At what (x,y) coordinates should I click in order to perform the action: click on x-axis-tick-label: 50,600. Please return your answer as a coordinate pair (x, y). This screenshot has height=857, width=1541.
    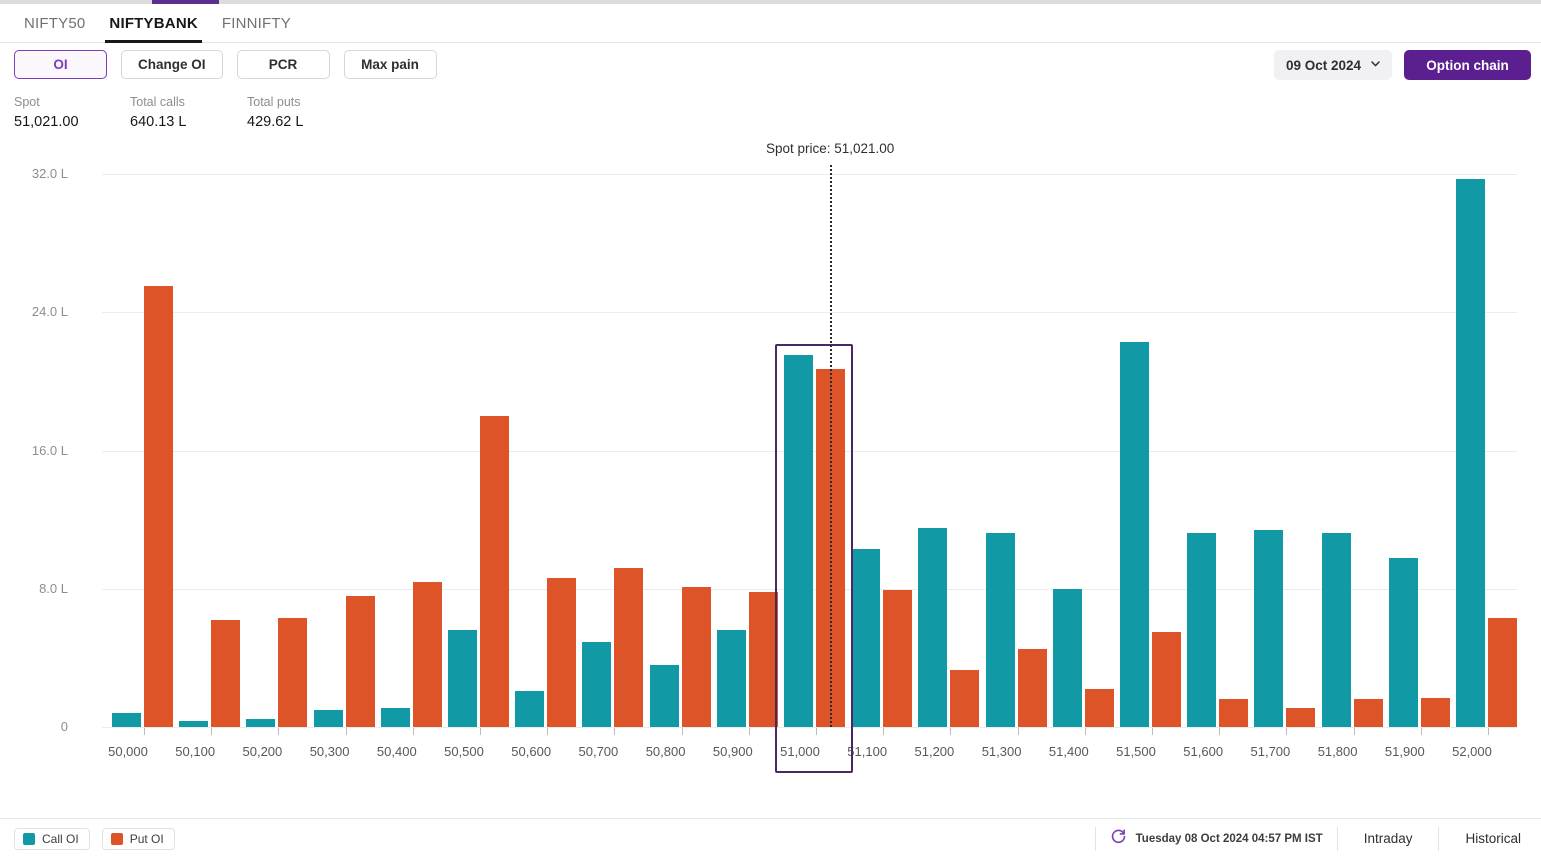
    Looking at the image, I should click on (531, 751).